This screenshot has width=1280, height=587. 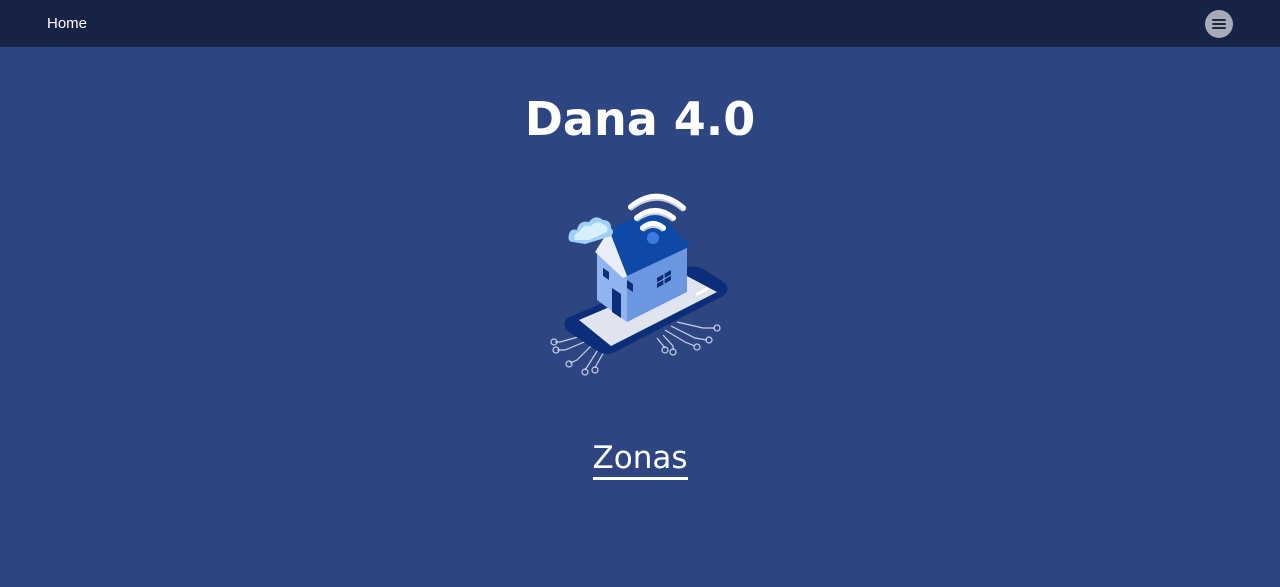 I want to click on nav-home-link: Home, so click(x=67, y=23).